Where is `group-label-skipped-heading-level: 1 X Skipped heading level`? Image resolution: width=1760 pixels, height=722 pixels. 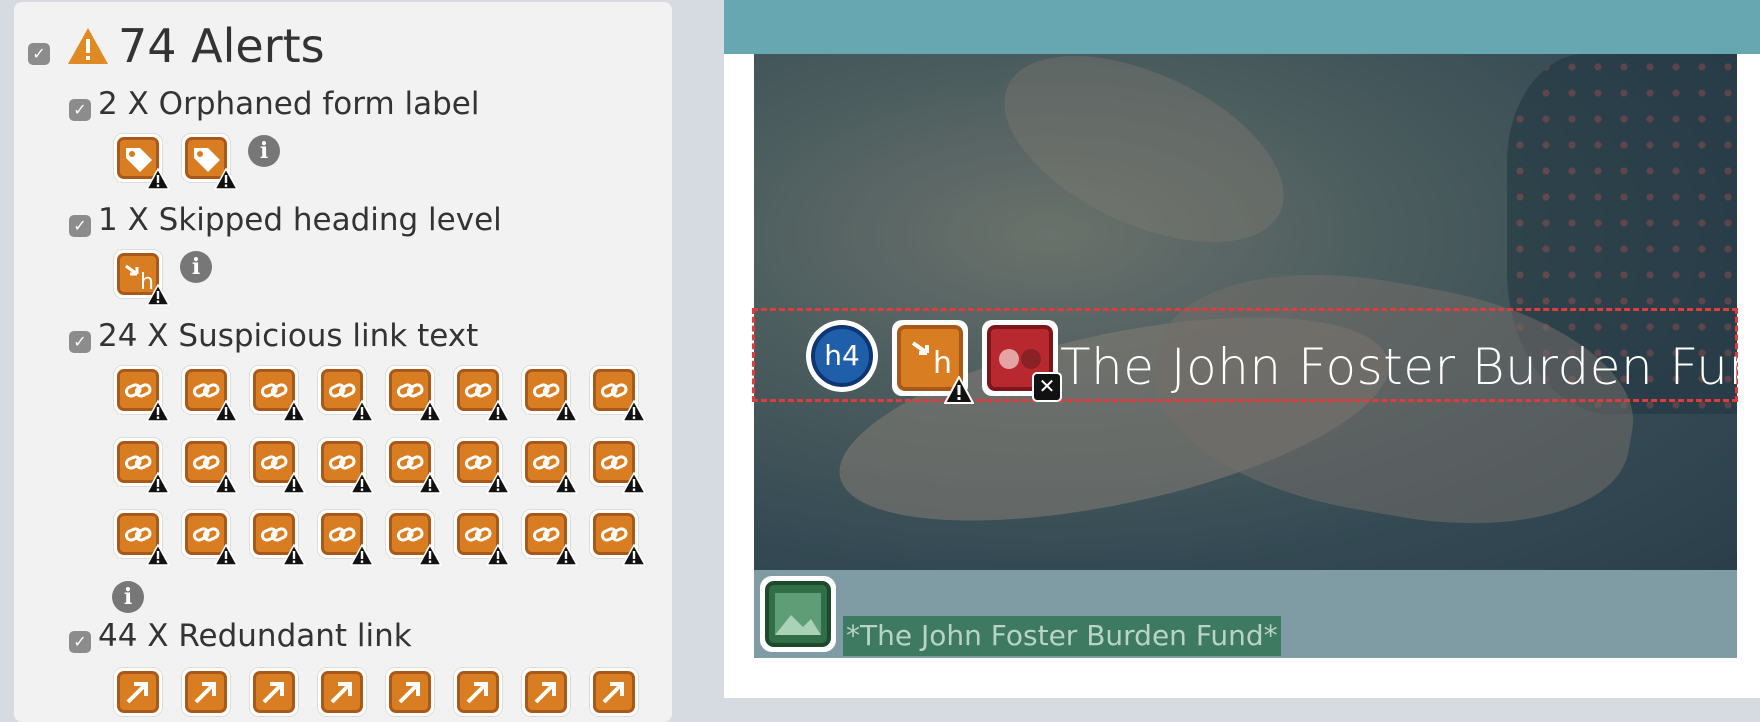
group-label-skipped-heading-level: 1 X Skipped heading level is located at coordinates (300, 220).